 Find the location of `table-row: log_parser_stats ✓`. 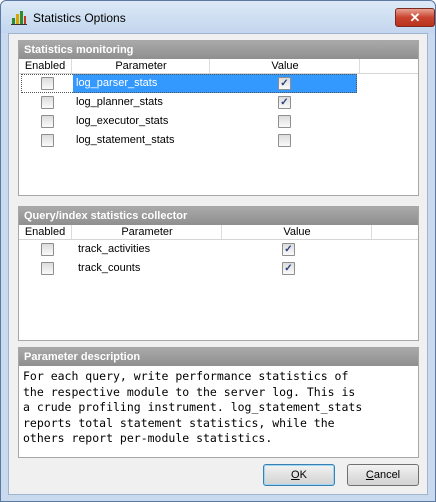

table-row: log_parser_stats ✓ is located at coordinates (218, 83).